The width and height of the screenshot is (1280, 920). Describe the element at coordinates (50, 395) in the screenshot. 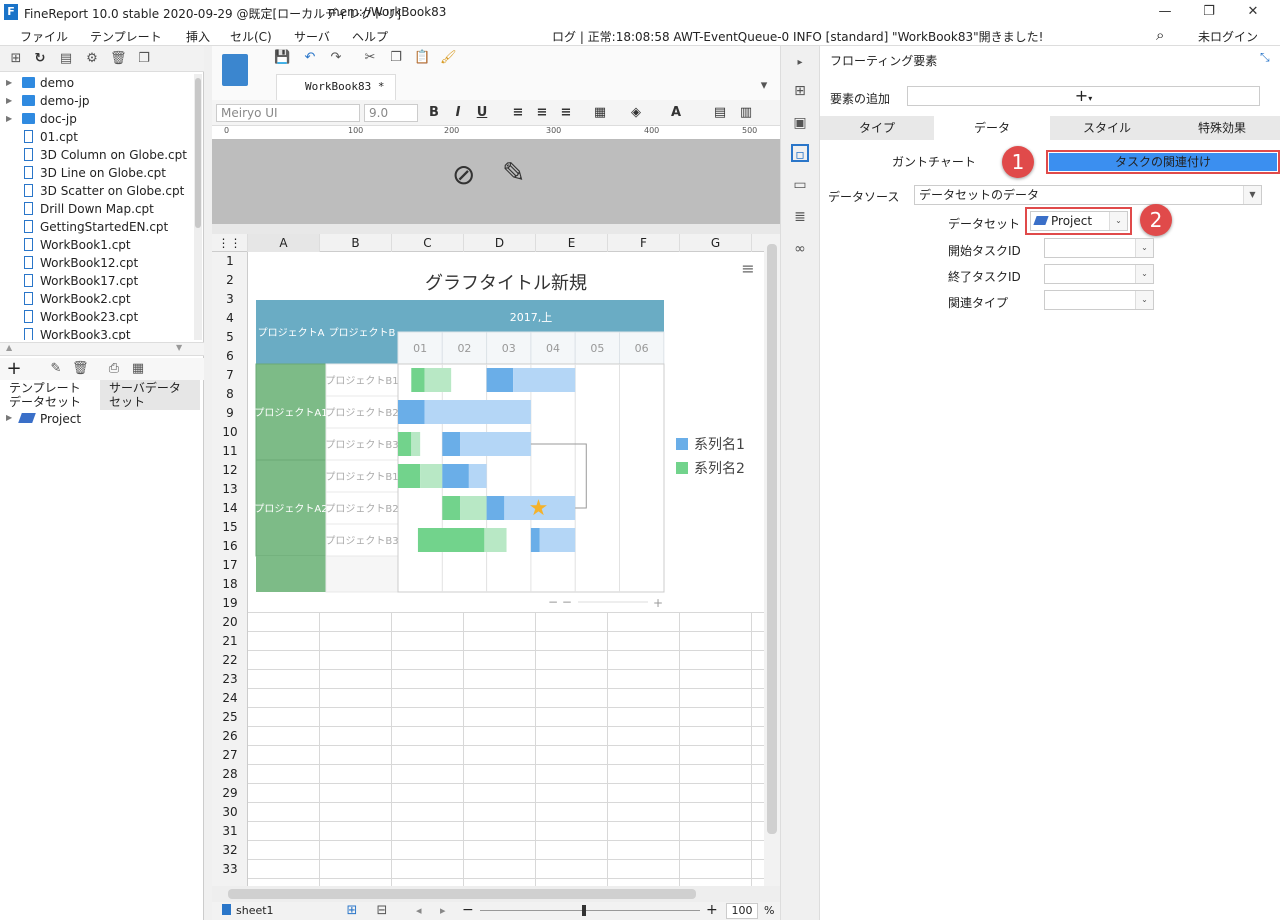

I see `tab-template-dataset: テンプレート データセット` at that location.